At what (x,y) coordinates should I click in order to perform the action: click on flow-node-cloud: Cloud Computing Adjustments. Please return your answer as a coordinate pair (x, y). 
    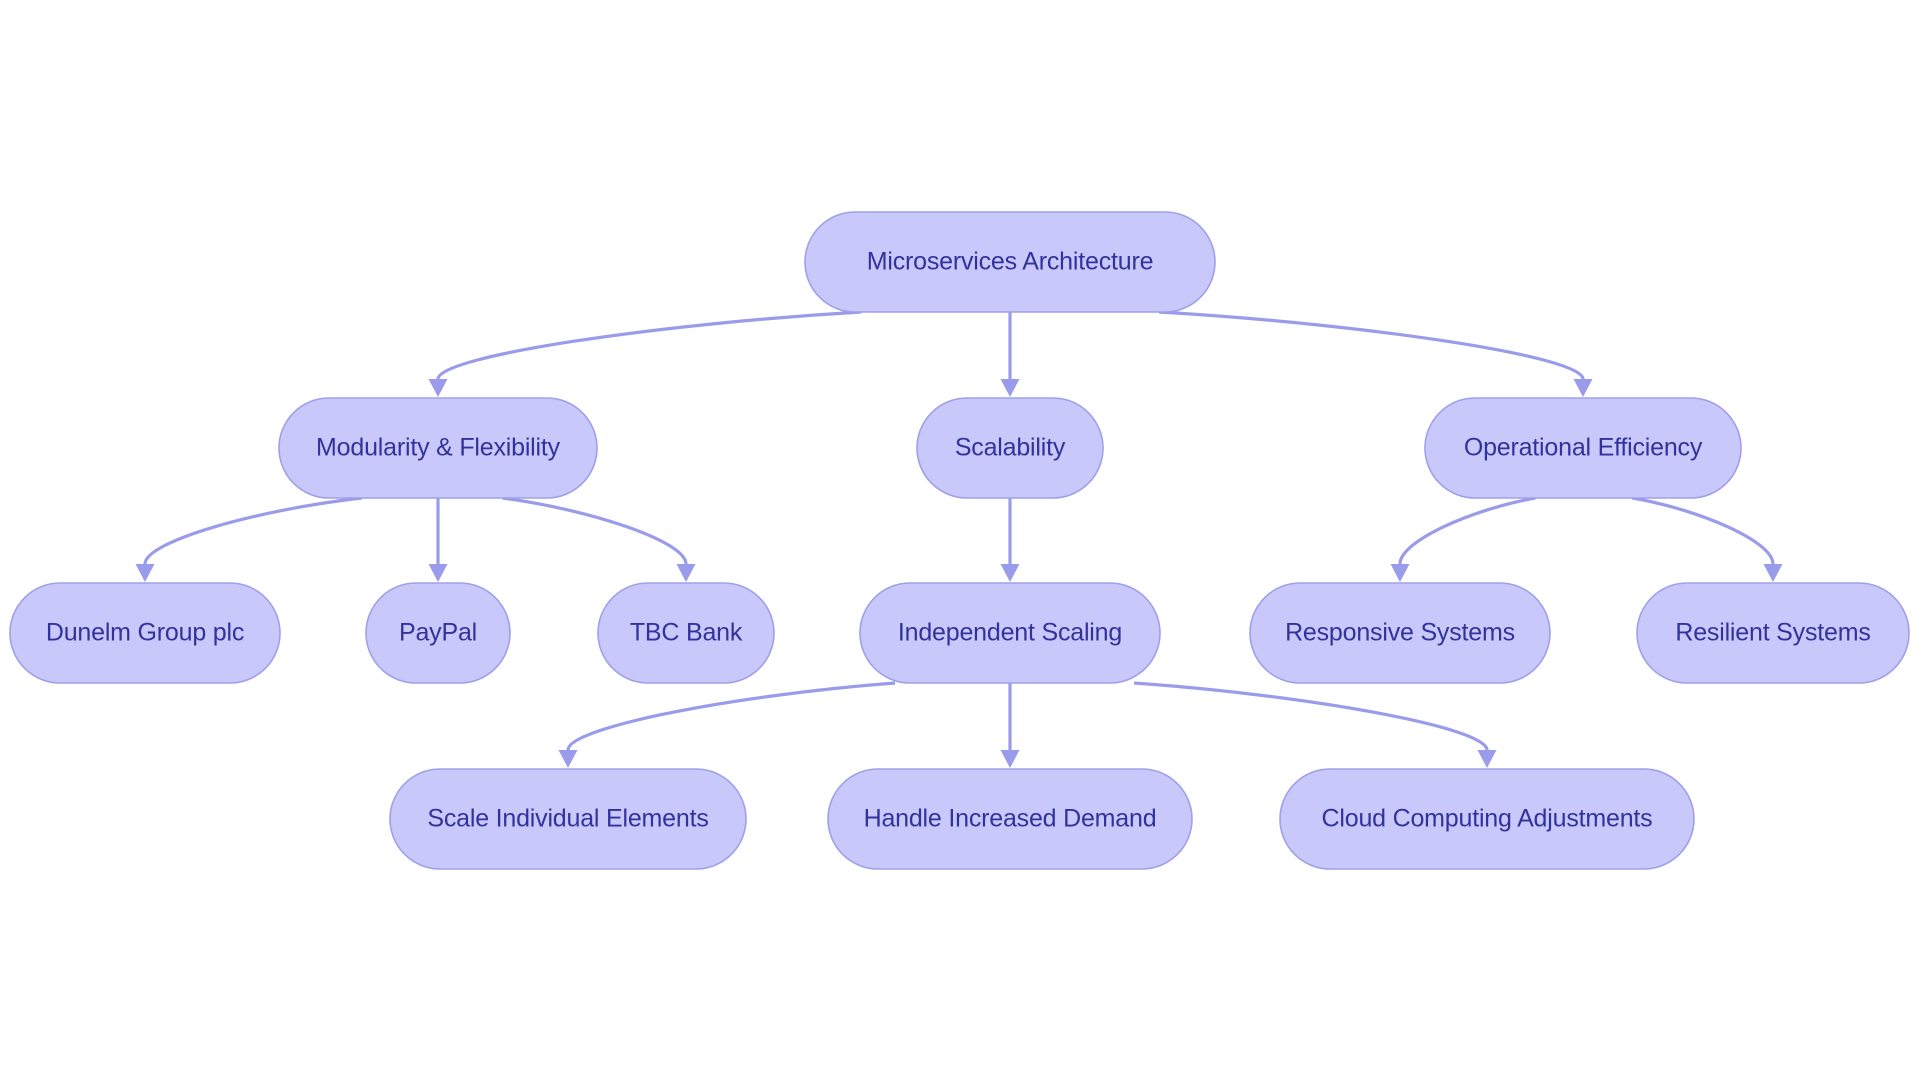
    Looking at the image, I should click on (1487, 819).